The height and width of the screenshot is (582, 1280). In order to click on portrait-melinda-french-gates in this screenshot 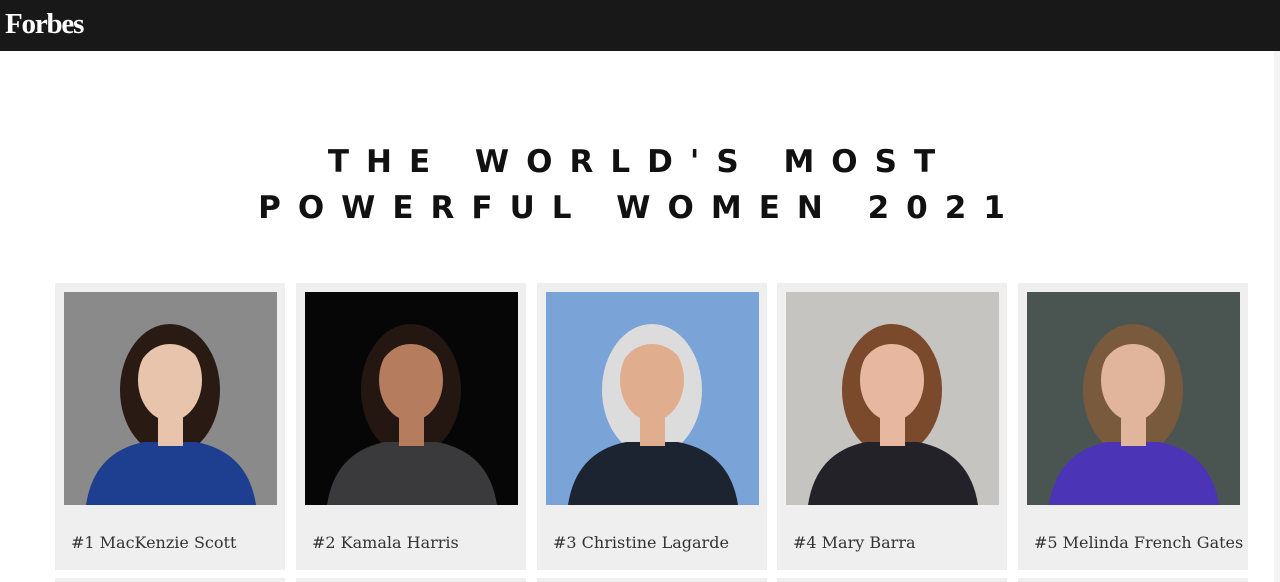, I will do `click(1133, 398)`.